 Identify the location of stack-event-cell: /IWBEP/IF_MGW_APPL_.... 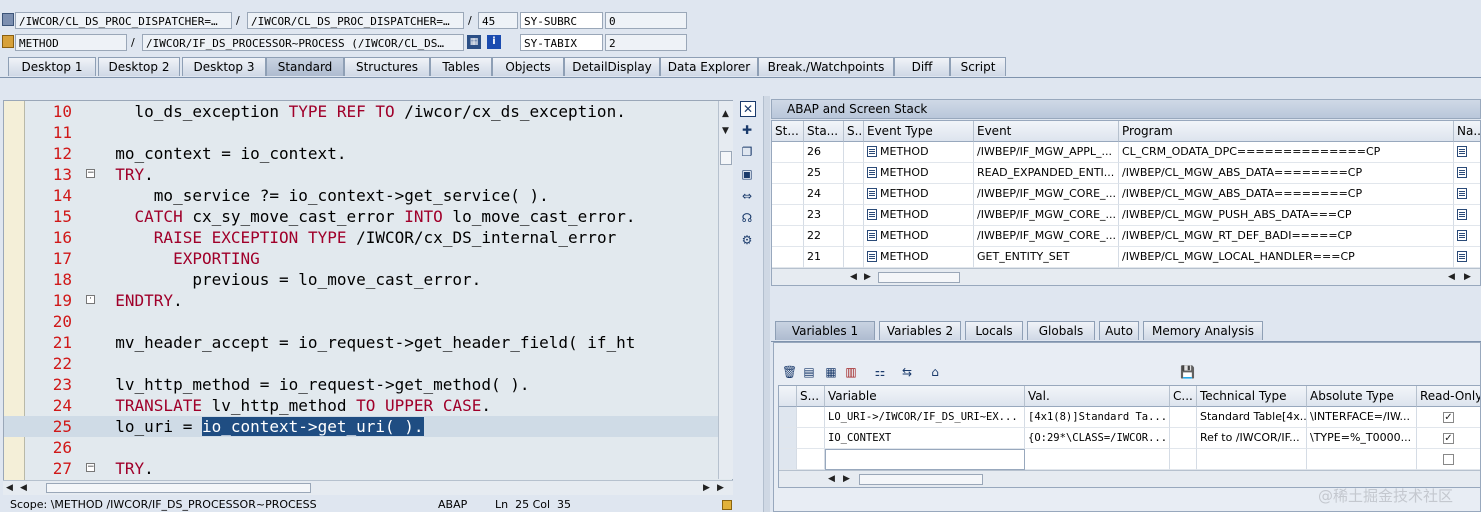
(1046, 152).